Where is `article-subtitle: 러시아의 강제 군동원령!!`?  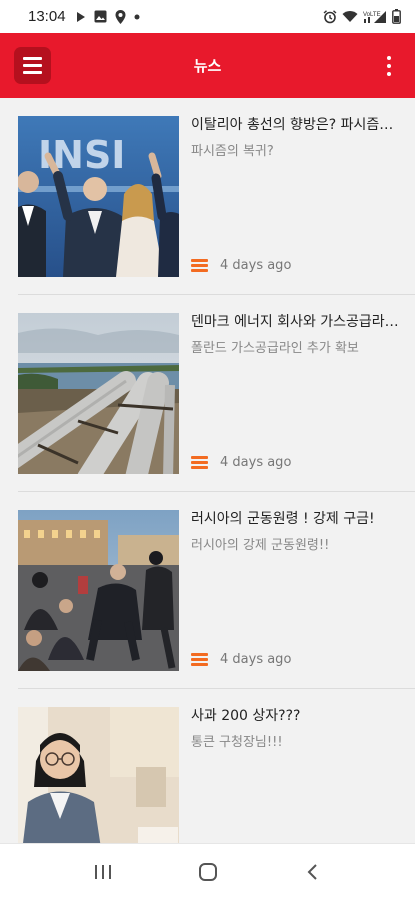
article-subtitle: 러시아의 강제 군동원령!! is located at coordinates (260, 545).